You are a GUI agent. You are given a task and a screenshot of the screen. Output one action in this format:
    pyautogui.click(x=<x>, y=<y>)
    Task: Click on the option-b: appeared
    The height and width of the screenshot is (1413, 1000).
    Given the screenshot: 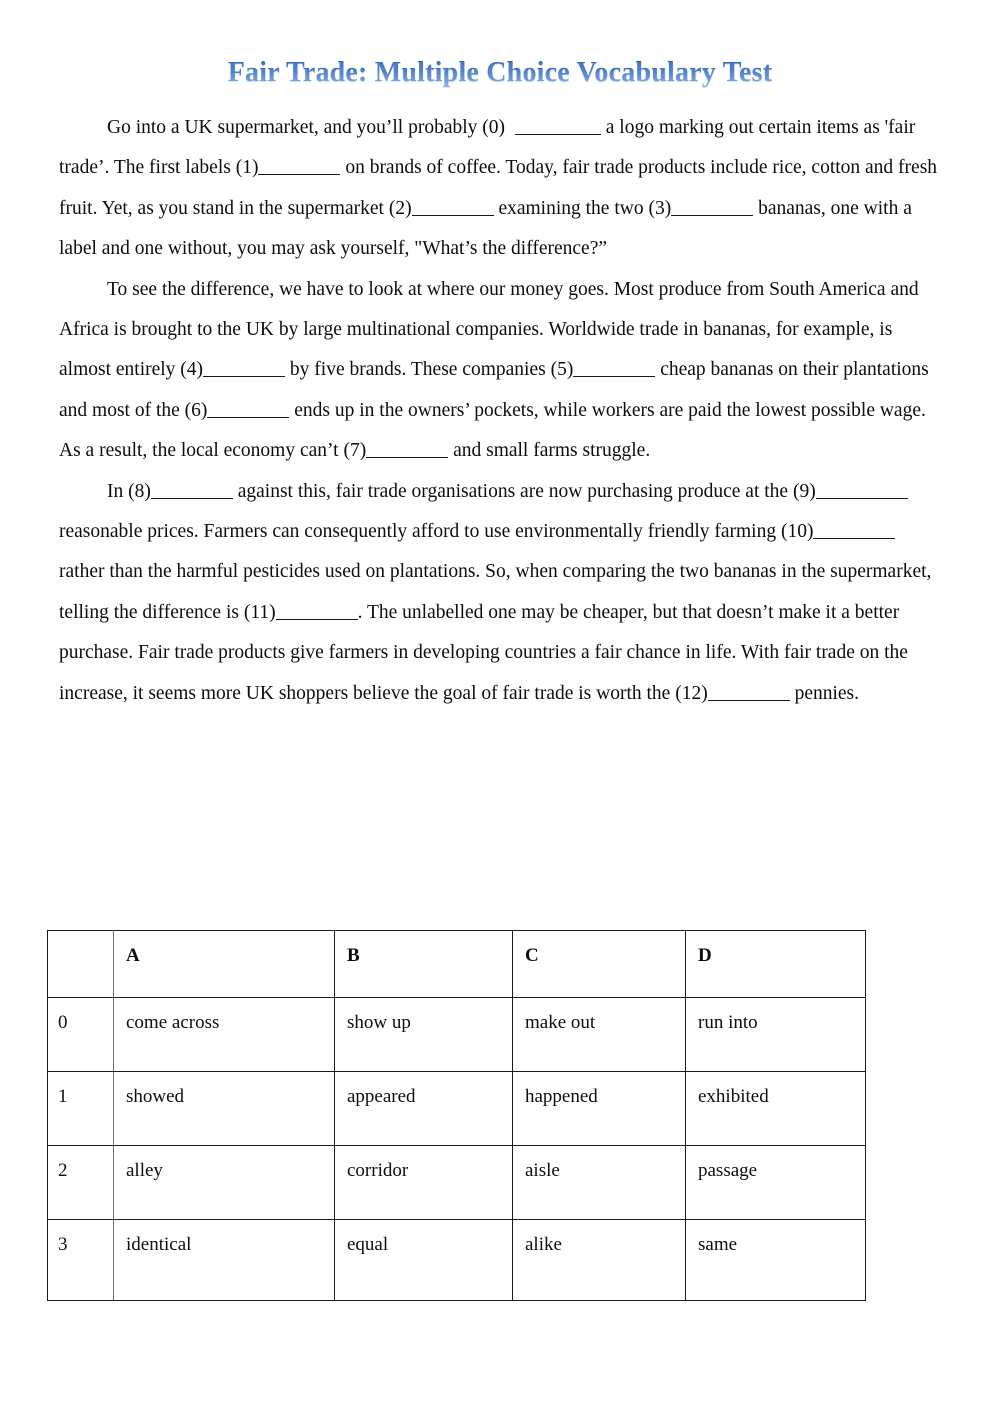 What is the action you would take?
    pyautogui.click(x=423, y=1108)
    